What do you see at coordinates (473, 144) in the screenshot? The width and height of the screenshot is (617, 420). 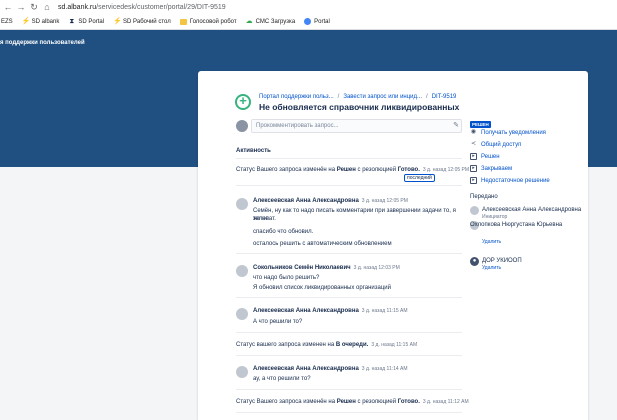 I see `share-icon: ≺` at bounding box center [473, 144].